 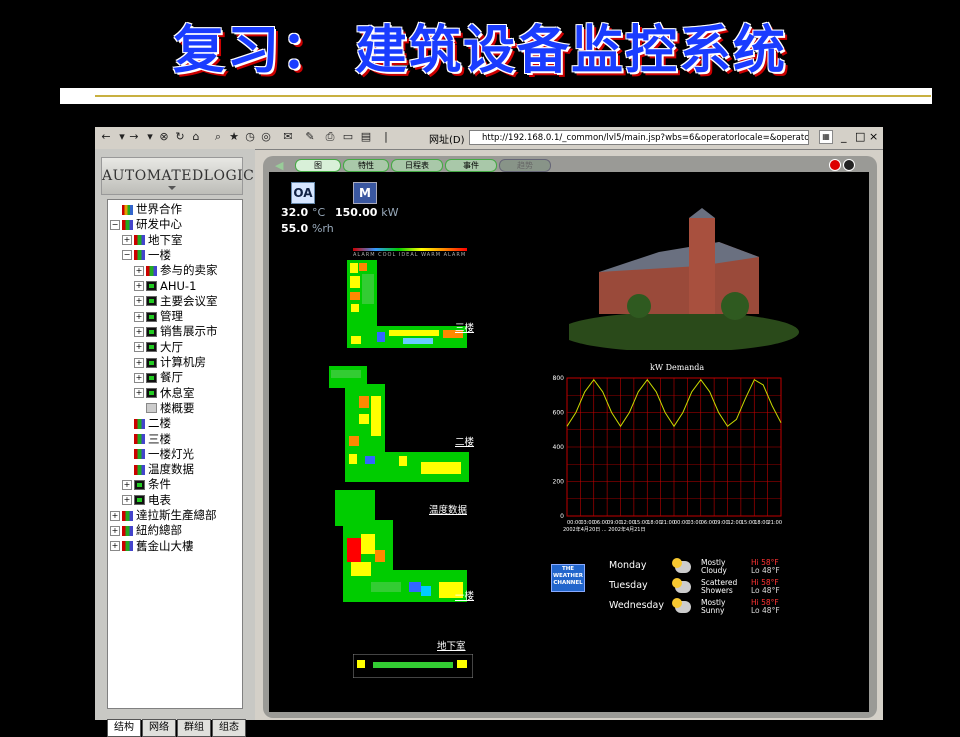 What do you see at coordinates (860, 136) in the screenshot?
I see `maximize-button: □` at bounding box center [860, 136].